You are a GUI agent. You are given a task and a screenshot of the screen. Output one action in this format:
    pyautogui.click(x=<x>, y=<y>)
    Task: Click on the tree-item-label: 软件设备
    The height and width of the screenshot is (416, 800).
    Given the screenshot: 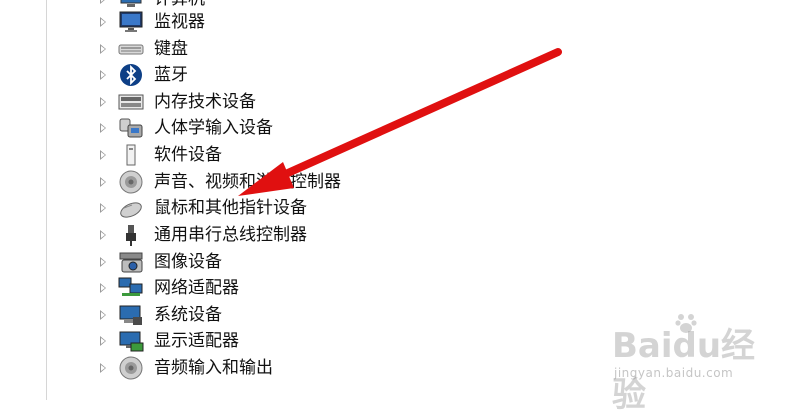 What is the action you would take?
    pyautogui.click(x=188, y=155)
    